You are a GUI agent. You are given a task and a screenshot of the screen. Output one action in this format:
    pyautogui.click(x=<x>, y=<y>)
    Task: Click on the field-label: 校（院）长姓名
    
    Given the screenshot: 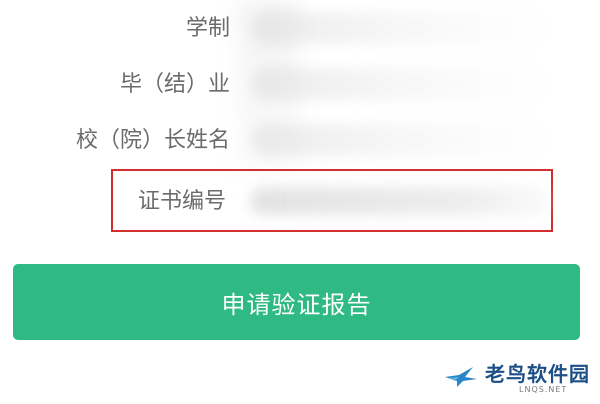 What is the action you would take?
    pyautogui.click(x=152, y=140)
    